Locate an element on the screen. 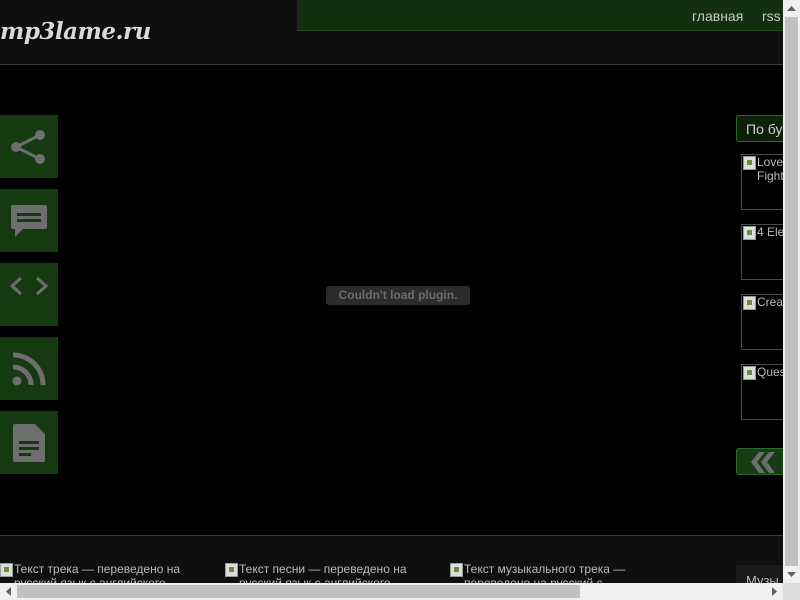  nav-link-rss: rss is located at coordinates (771, 16).